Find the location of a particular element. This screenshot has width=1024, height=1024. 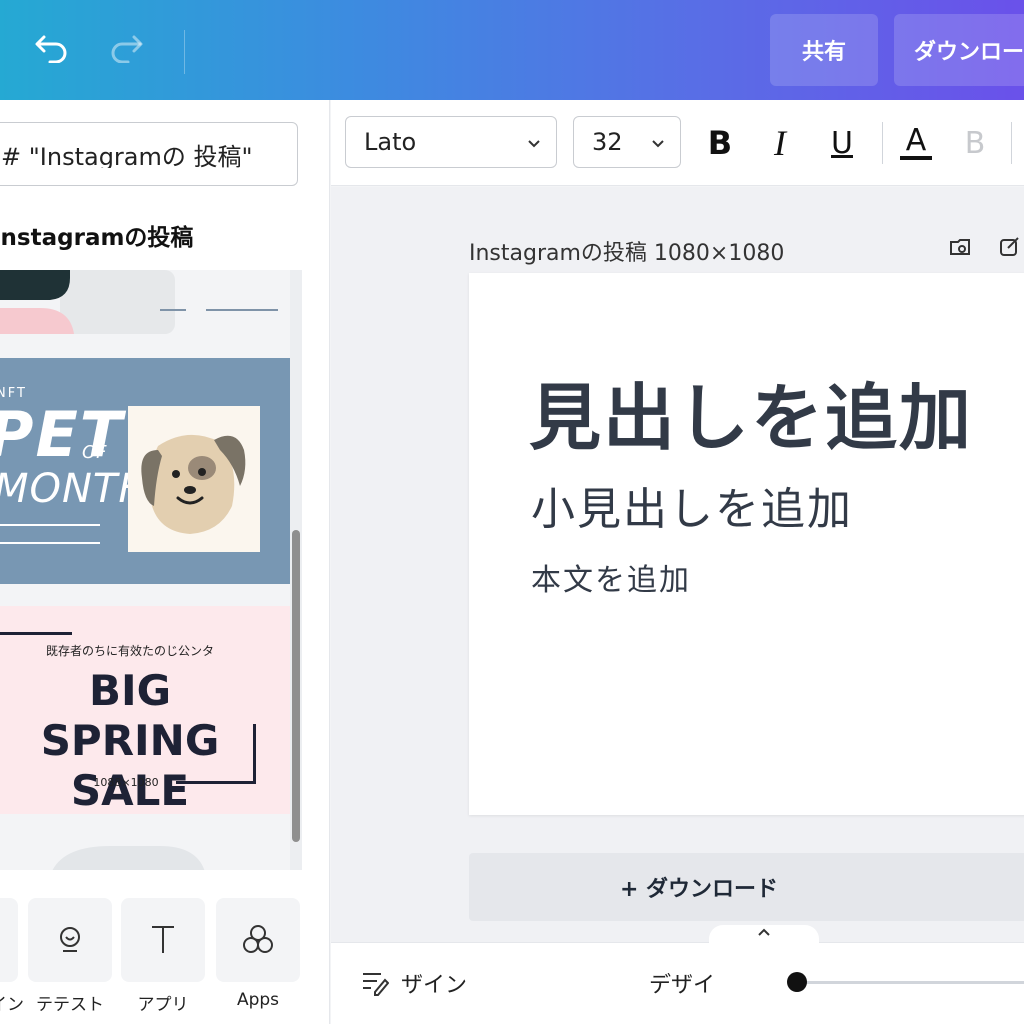

template-scrollbar is located at coordinates (296, 570).